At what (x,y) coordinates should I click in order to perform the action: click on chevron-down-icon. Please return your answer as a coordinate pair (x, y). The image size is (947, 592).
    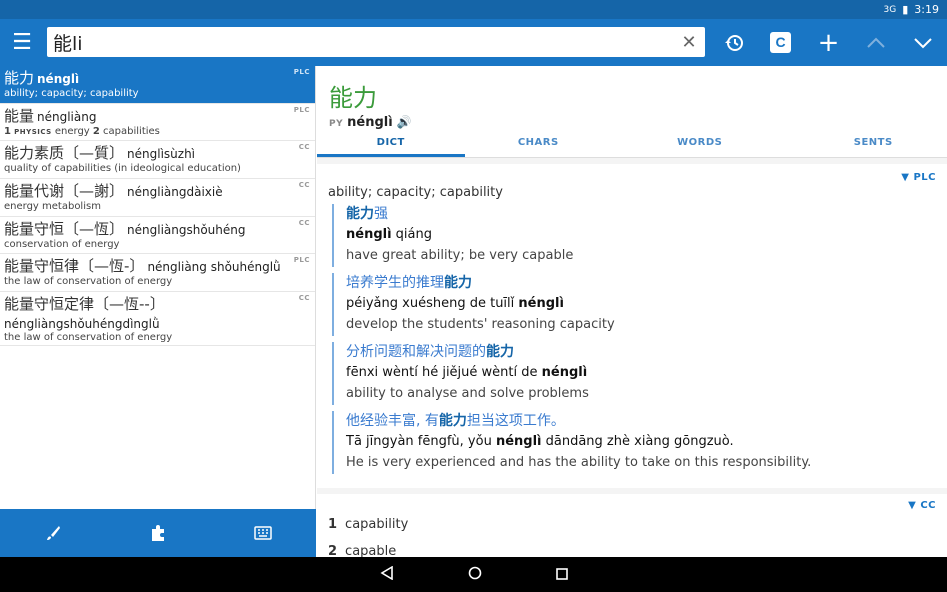
    Looking at the image, I should click on (922, 42).